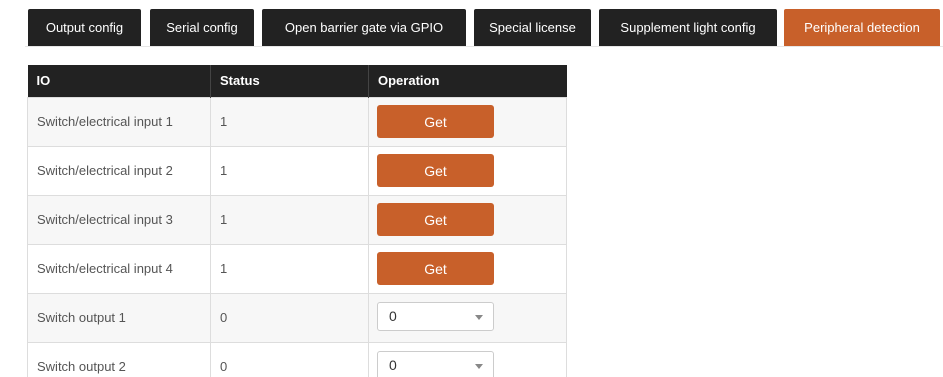 This screenshot has height=377, width=943. I want to click on column-header-io: IO, so click(119, 81).